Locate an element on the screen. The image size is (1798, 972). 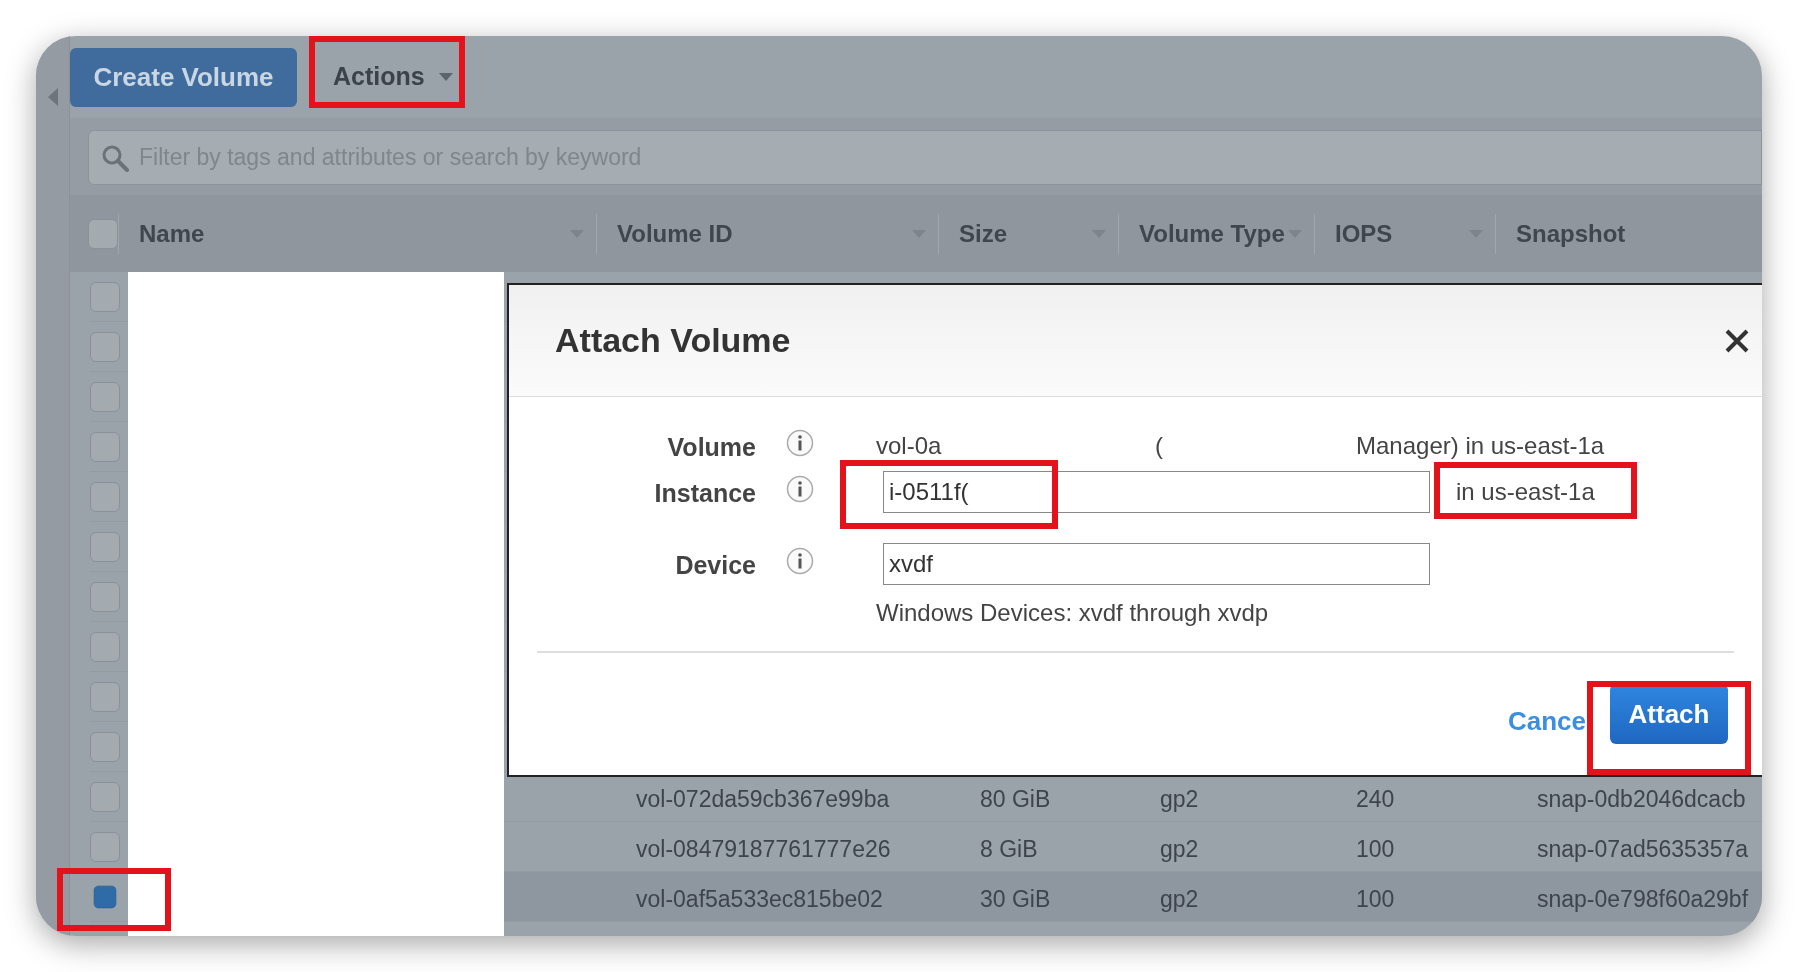
close-icon is located at coordinates (1737, 340).